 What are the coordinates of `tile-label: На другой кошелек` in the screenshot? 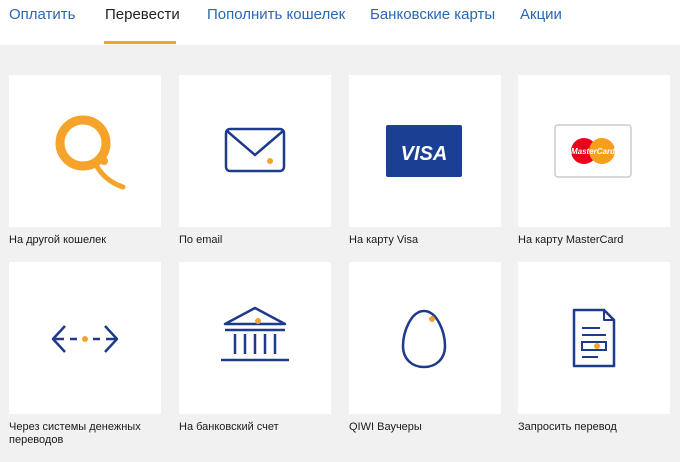 It's located at (58, 240).